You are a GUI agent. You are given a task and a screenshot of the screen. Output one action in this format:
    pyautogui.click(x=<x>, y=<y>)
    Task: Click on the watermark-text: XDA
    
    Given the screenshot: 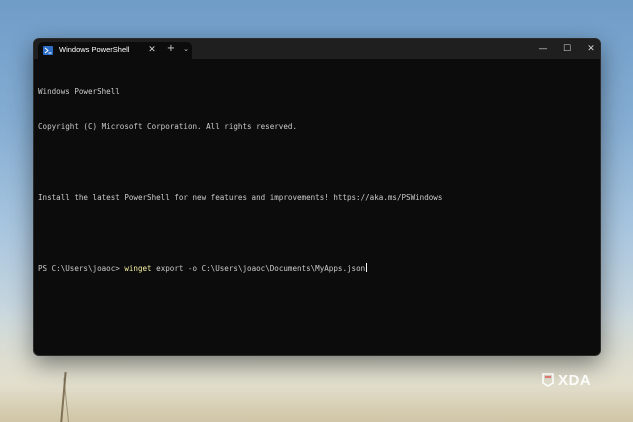 What is the action you would take?
    pyautogui.click(x=575, y=380)
    